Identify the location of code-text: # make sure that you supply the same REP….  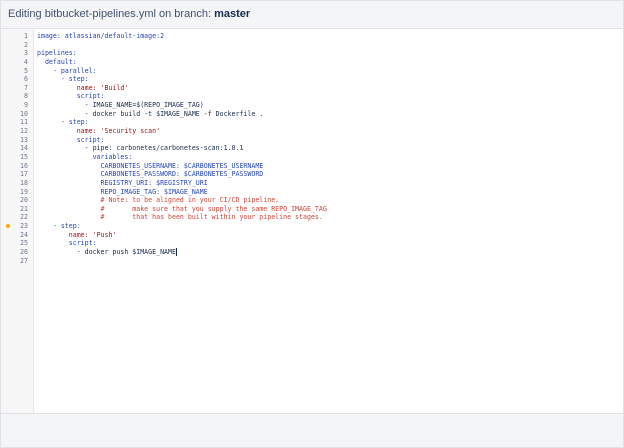
(182, 209).